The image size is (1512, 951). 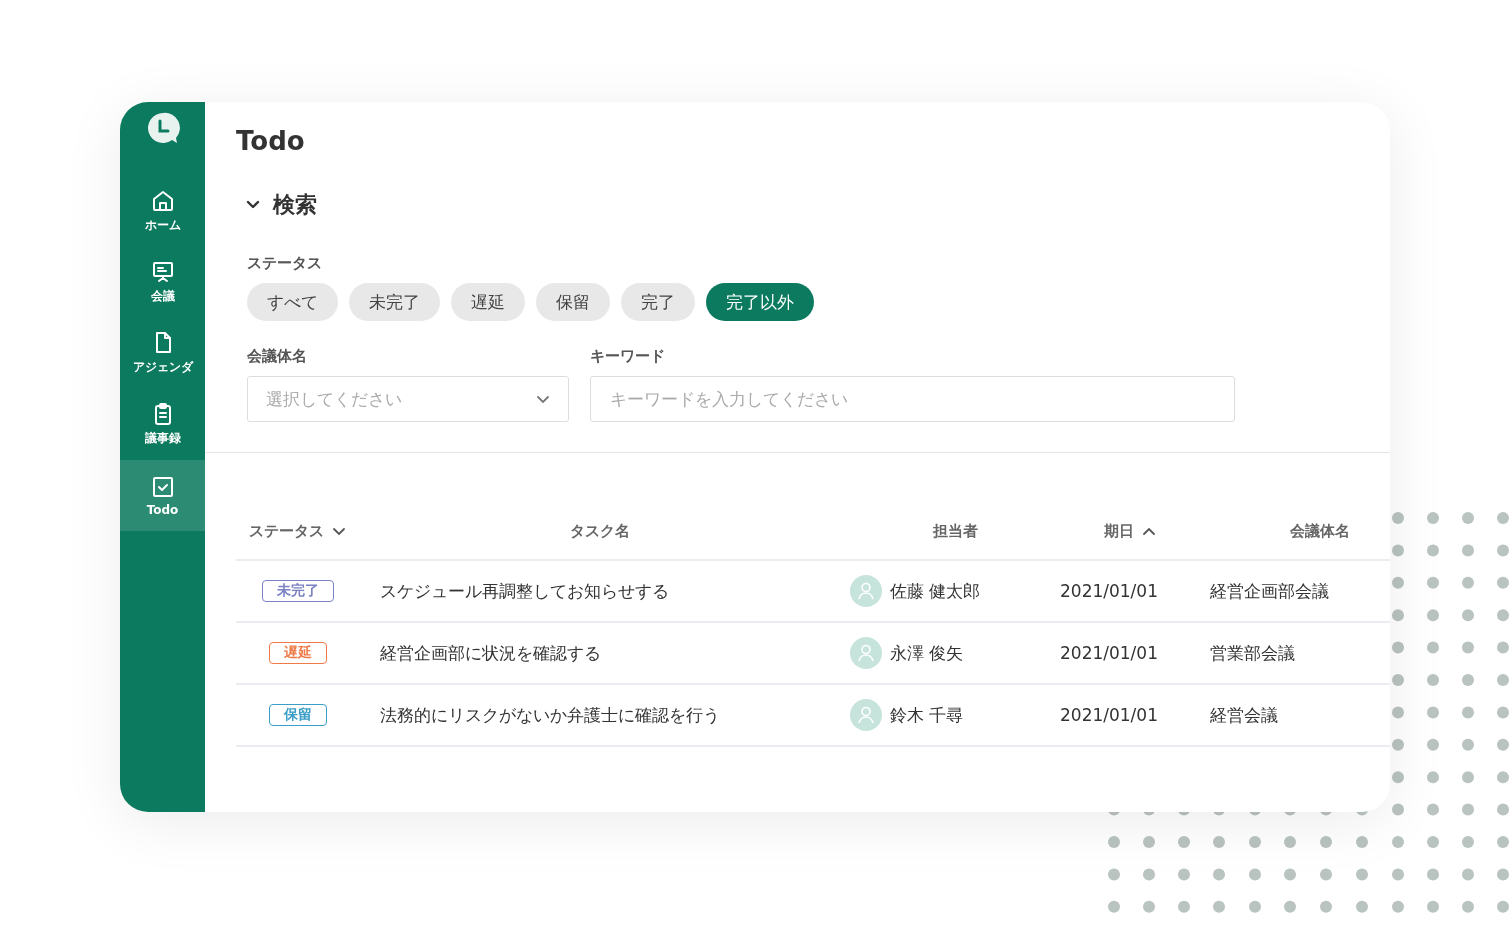 What do you see at coordinates (298, 653) in the screenshot?
I see `status-badge: 遅延` at bounding box center [298, 653].